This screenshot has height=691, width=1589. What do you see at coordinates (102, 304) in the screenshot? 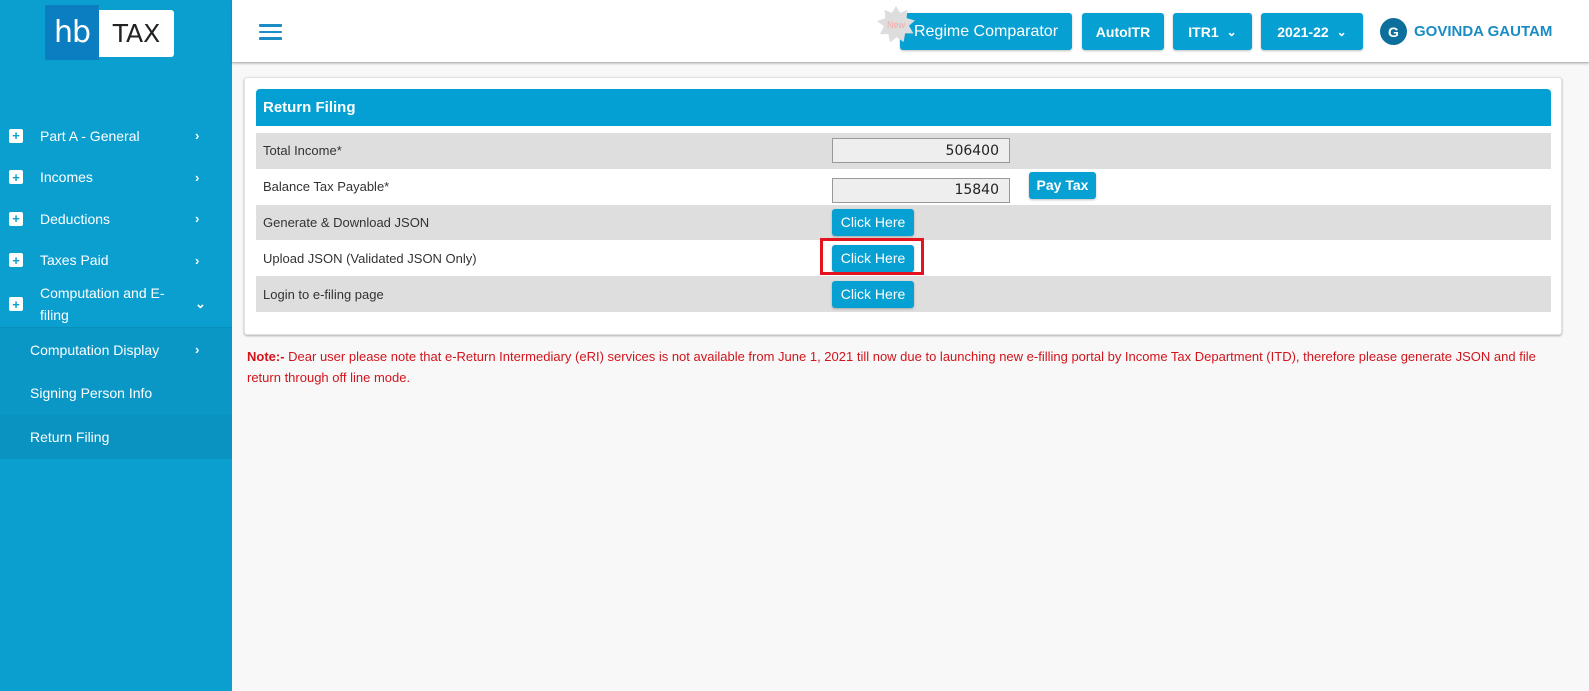
I see `sidebar-item-label: Computation and E-filing` at bounding box center [102, 304].